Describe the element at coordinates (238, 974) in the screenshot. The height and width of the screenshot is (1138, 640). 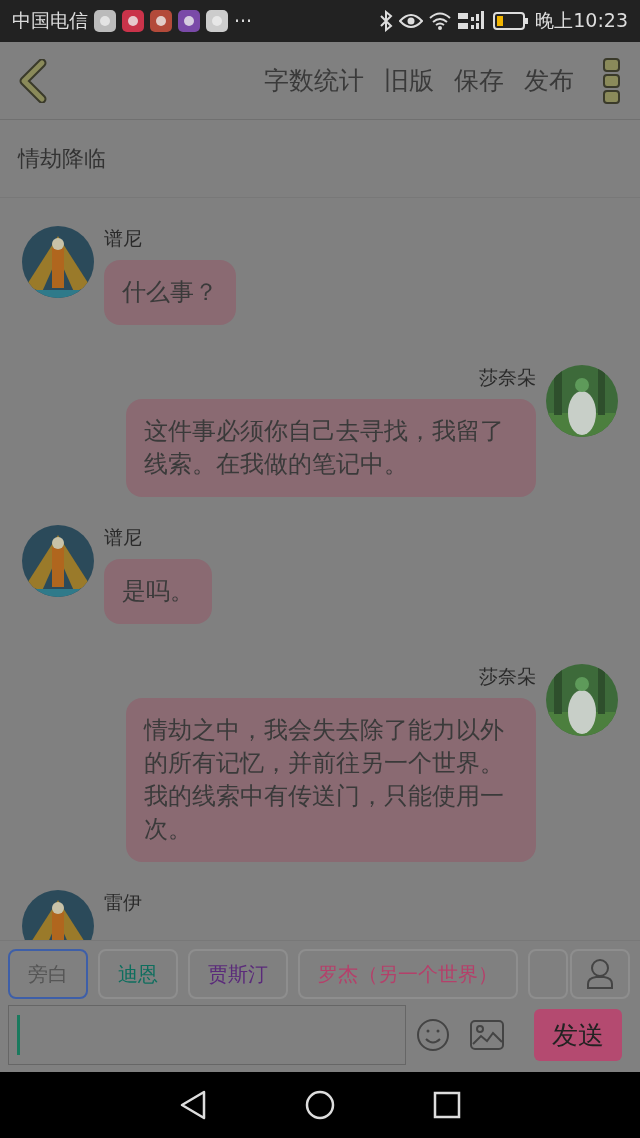
I see `role-chip: 贾斯汀` at that location.